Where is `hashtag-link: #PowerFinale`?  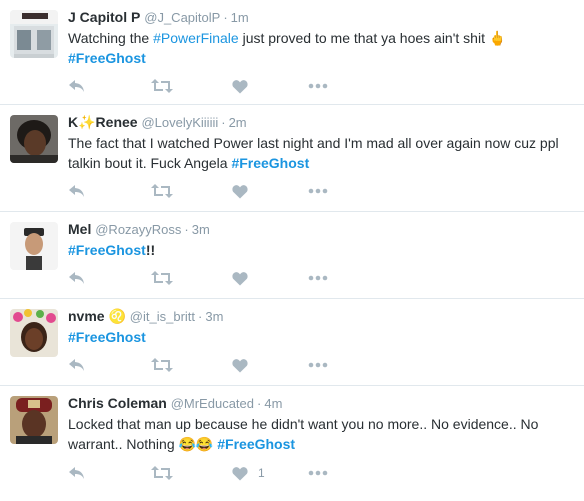 hashtag-link: #PowerFinale is located at coordinates (196, 38).